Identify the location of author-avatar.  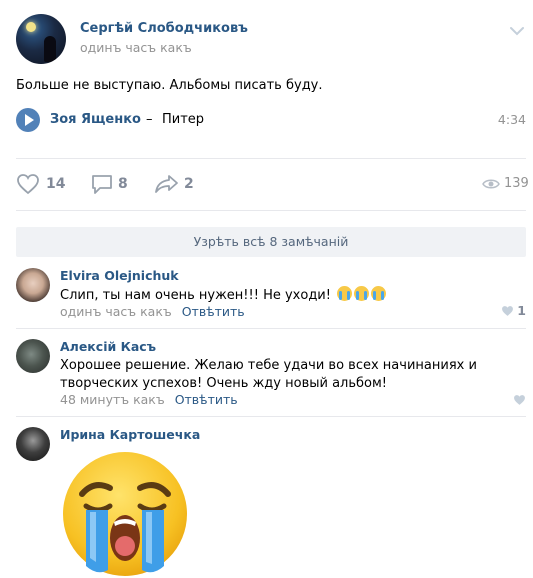
(41, 39).